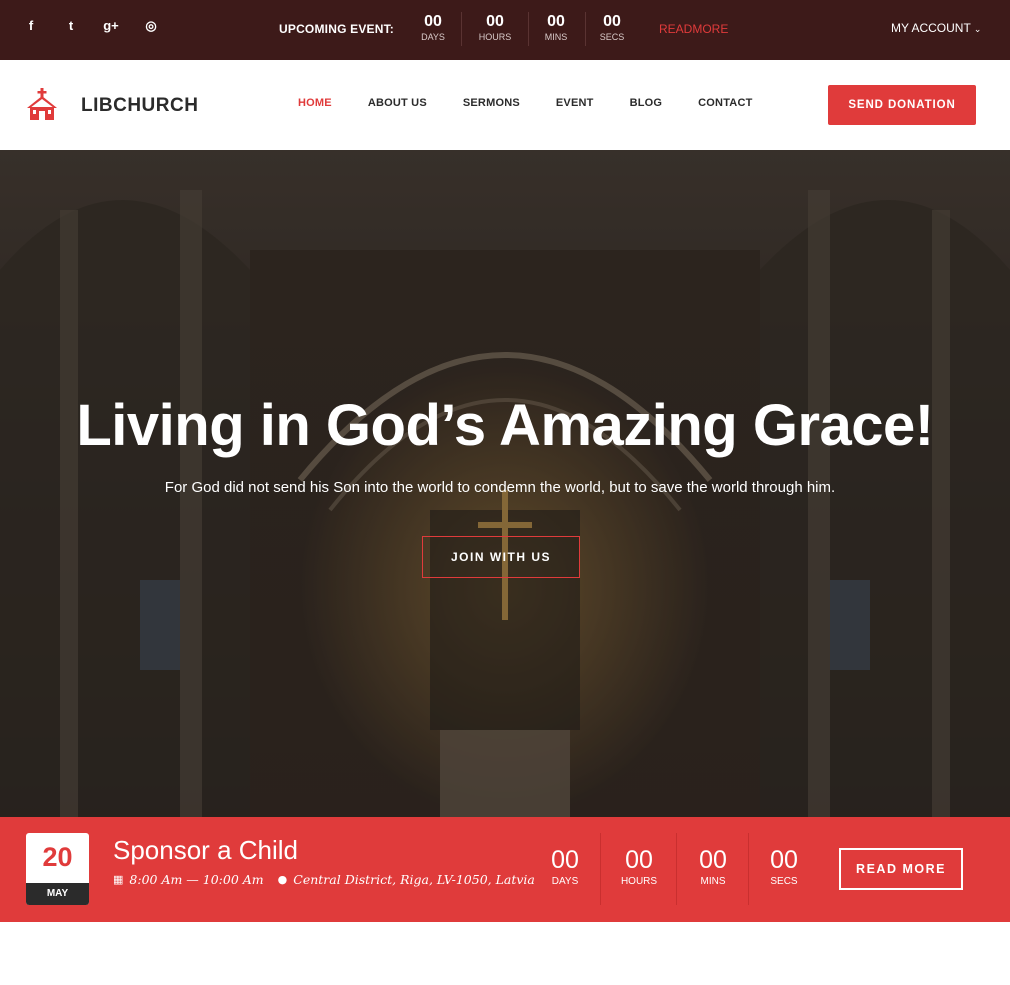 The image size is (1010, 985). What do you see at coordinates (491, 103) in the screenshot?
I see `nav-item-sermons: SERMONS` at bounding box center [491, 103].